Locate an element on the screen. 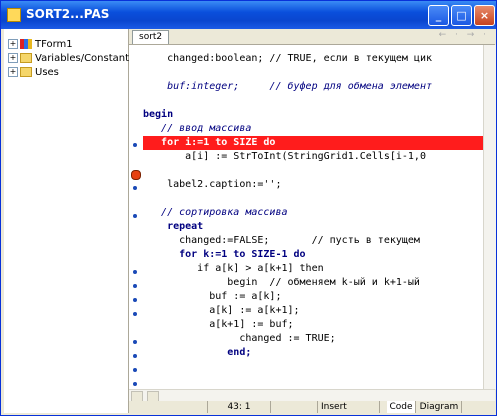 Image resolution: width=497 pixels, height=416 pixels. code-line: a[k] := a[k+1]; is located at coordinates (221, 310).